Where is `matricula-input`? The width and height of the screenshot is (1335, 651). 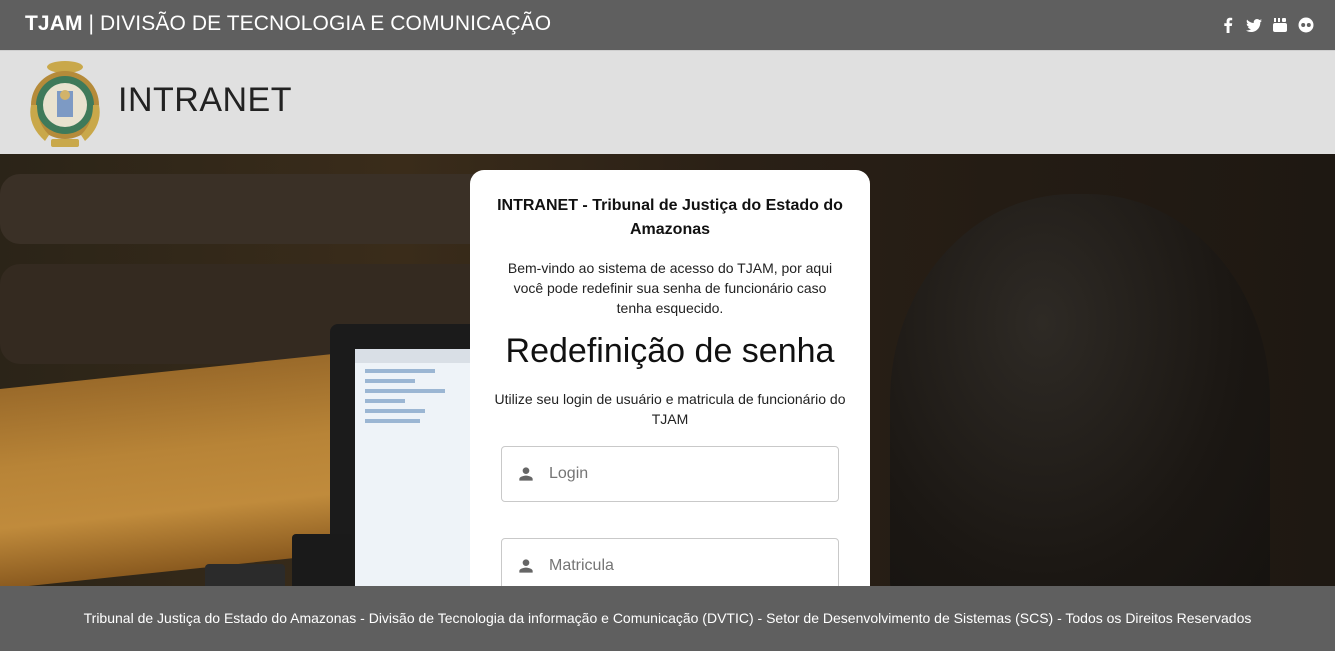 matricula-input is located at coordinates (684, 566).